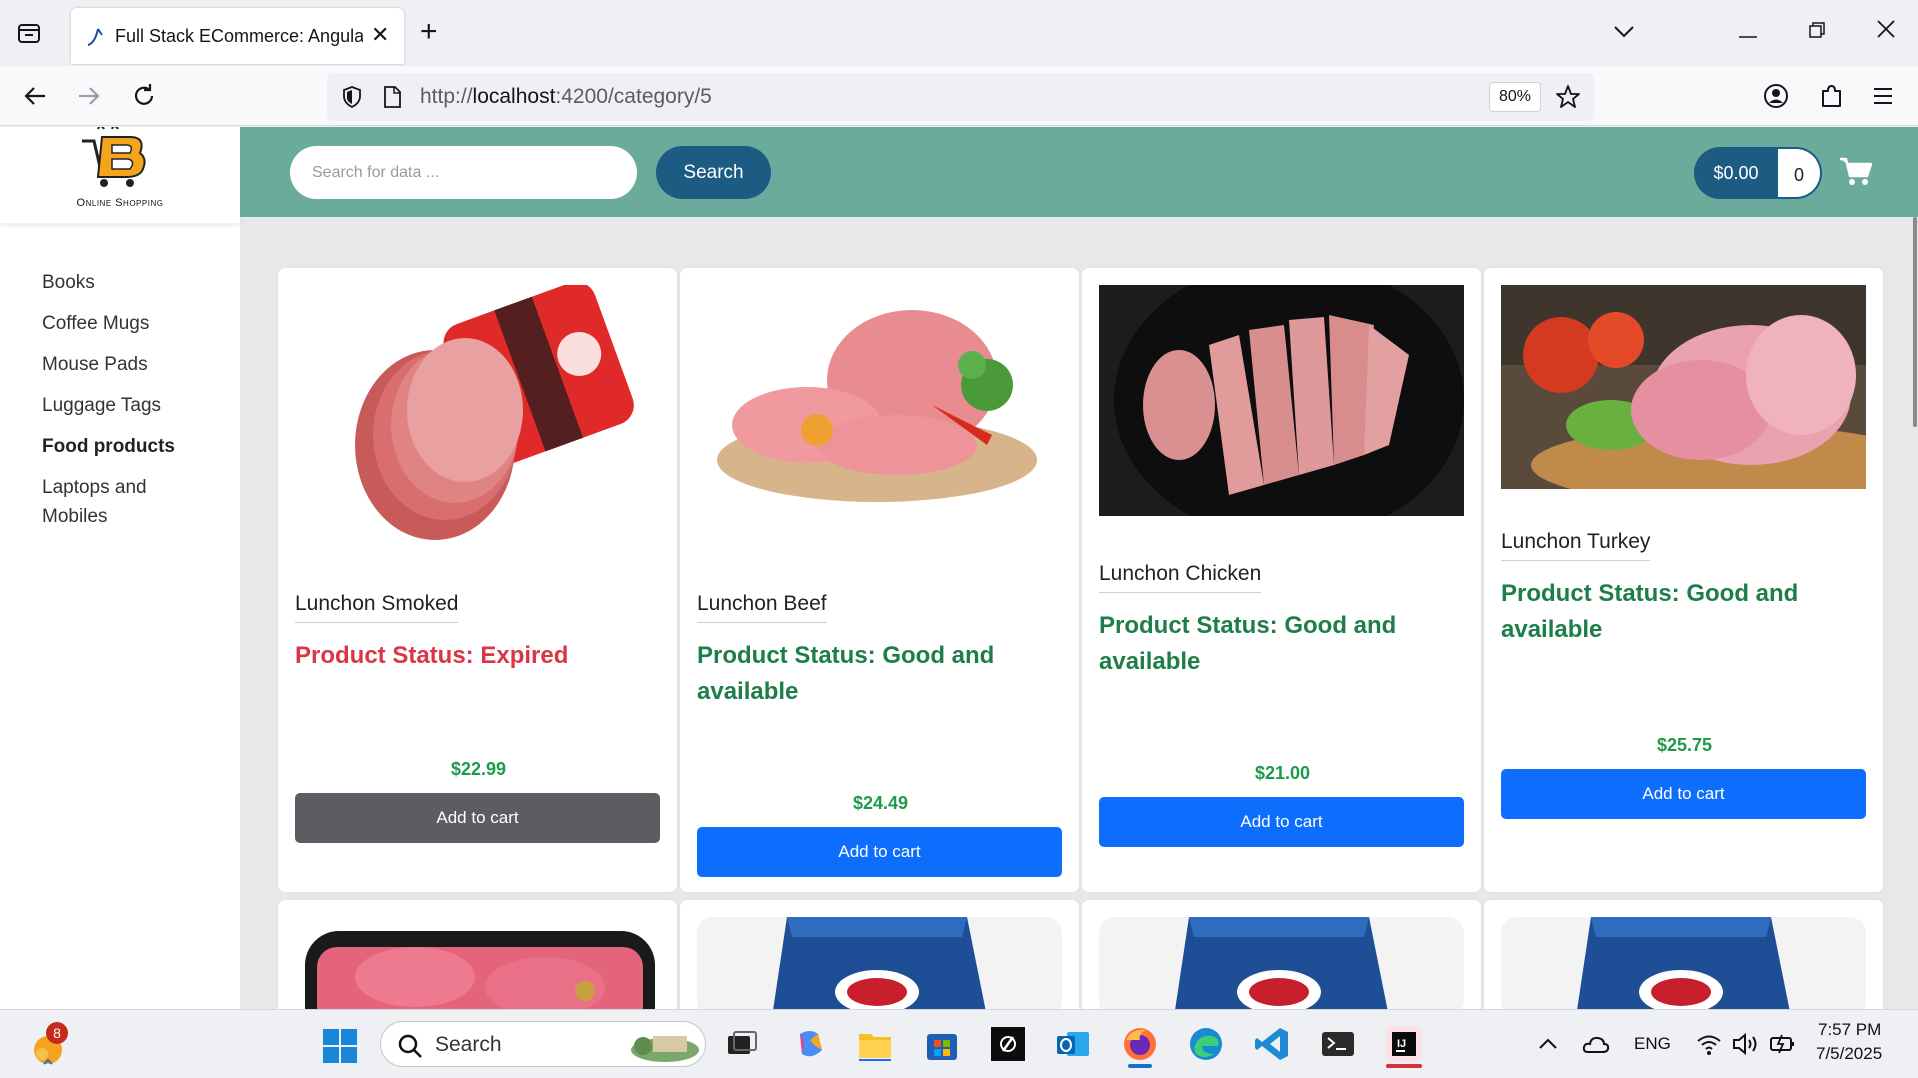 The height and width of the screenshot is (1078, 1918). Describe the element at coordinates (1800, 173) in the screenshot. I see `cart-quantity: 0` at that location.